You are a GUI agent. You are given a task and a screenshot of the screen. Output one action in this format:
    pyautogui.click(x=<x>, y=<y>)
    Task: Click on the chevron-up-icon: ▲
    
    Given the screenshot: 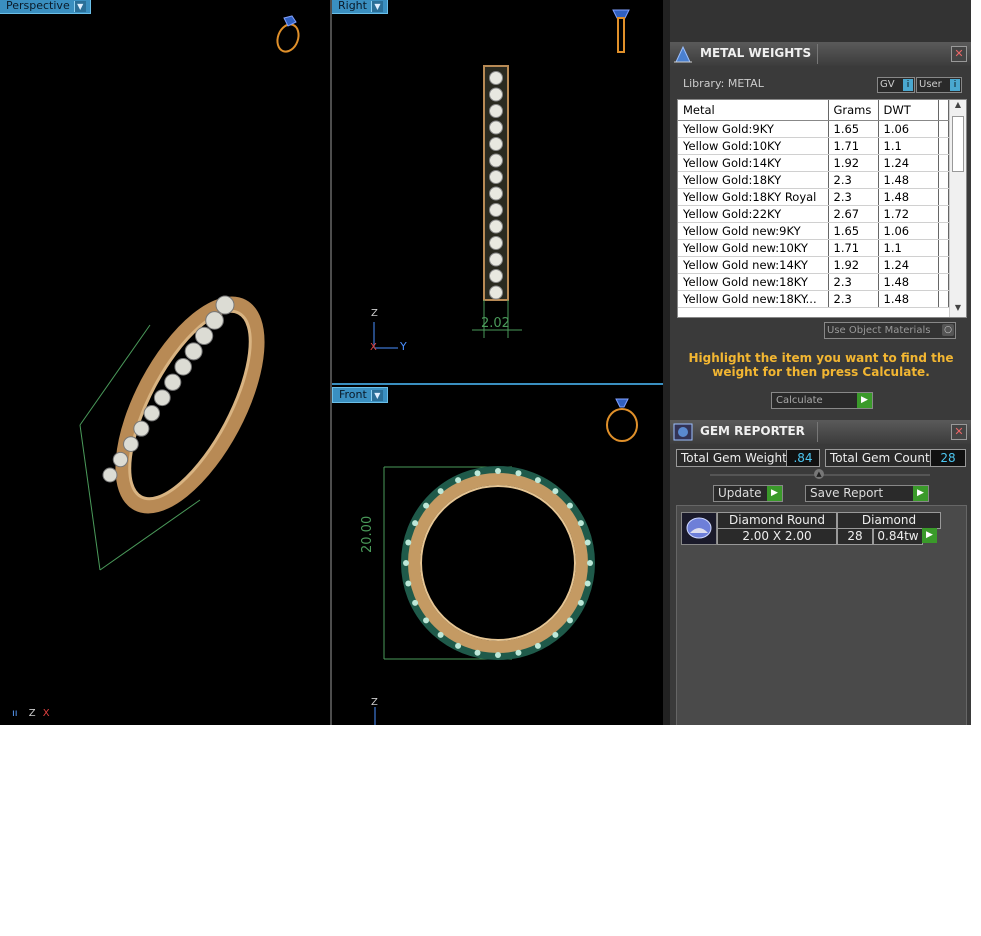 What is the action you would take?
    pyautogui.click(x=819, y=474)
    